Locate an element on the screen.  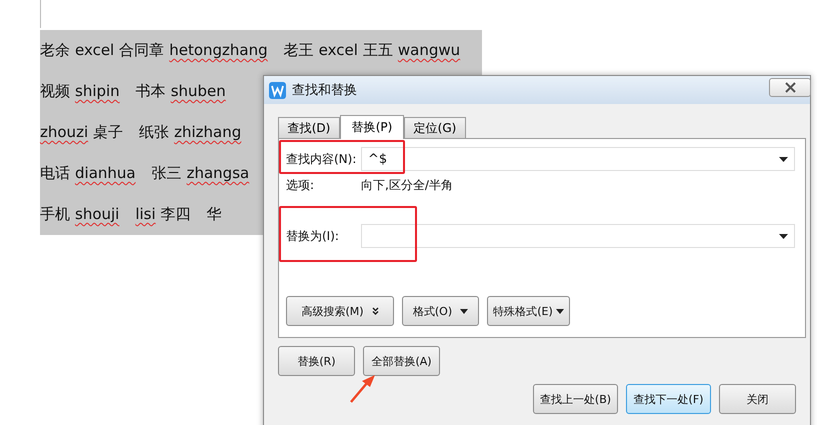
window-title: 查找和替换 is located at coordinates (324, 90).